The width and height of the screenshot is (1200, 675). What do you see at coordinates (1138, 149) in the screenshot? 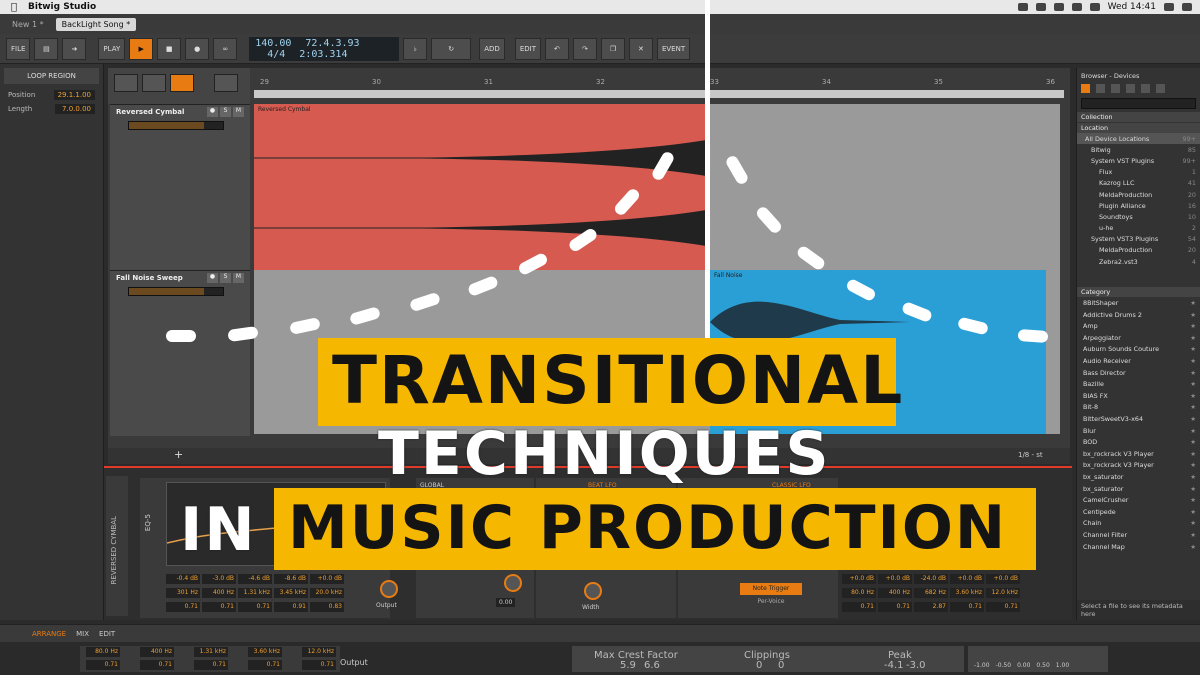
I see `location-item: Bitwig 85` at bounding box center [1138, 149].